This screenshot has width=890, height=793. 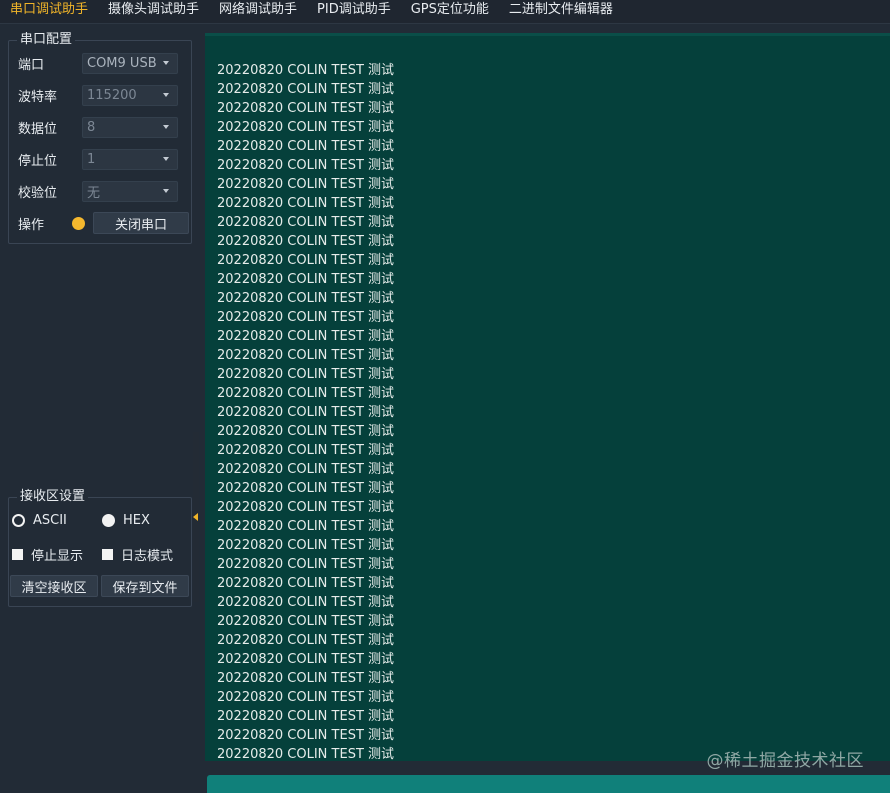 I want to click on databits-label: 数据位, so click(x=38, y=129).